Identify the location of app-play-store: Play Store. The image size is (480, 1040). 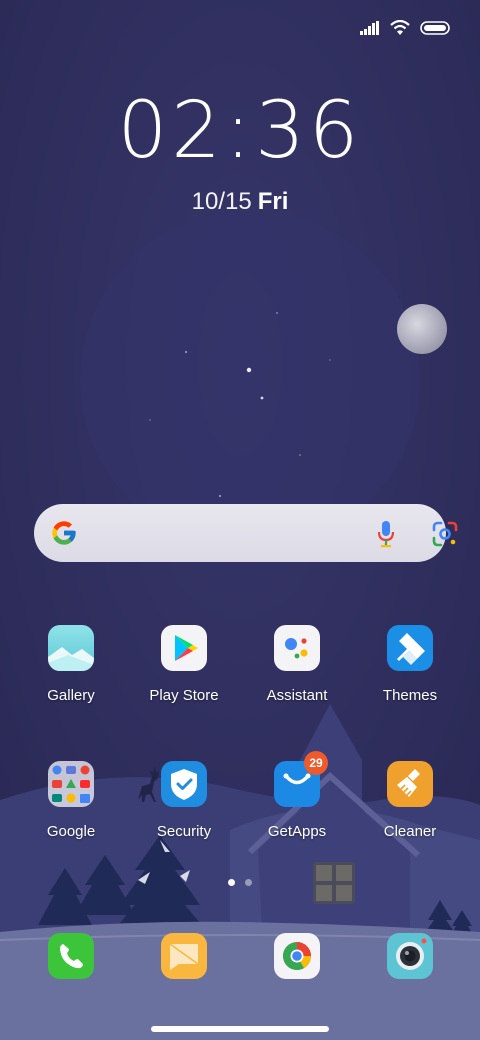
(184, 664).